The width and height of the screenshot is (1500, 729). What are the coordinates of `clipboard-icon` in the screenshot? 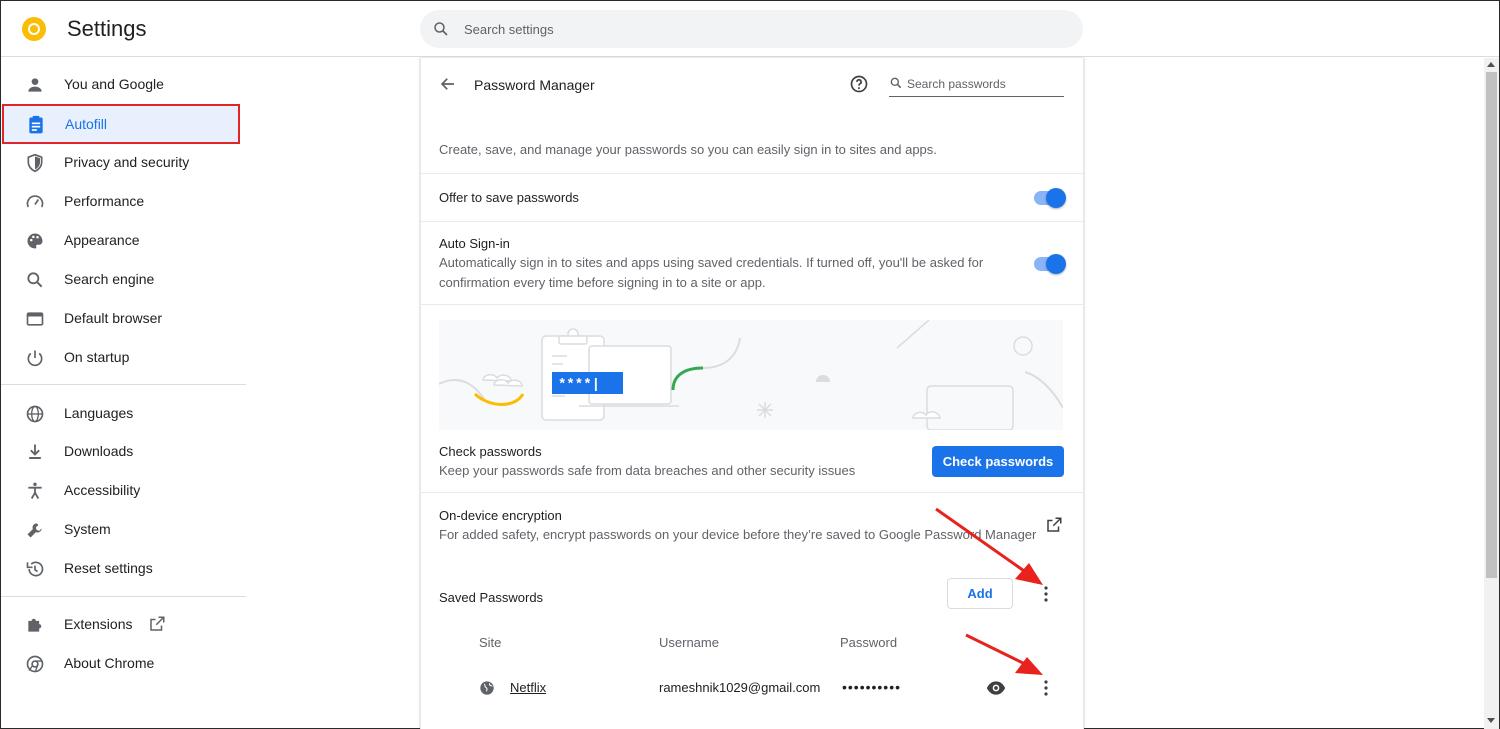 It's located at (36, 125).